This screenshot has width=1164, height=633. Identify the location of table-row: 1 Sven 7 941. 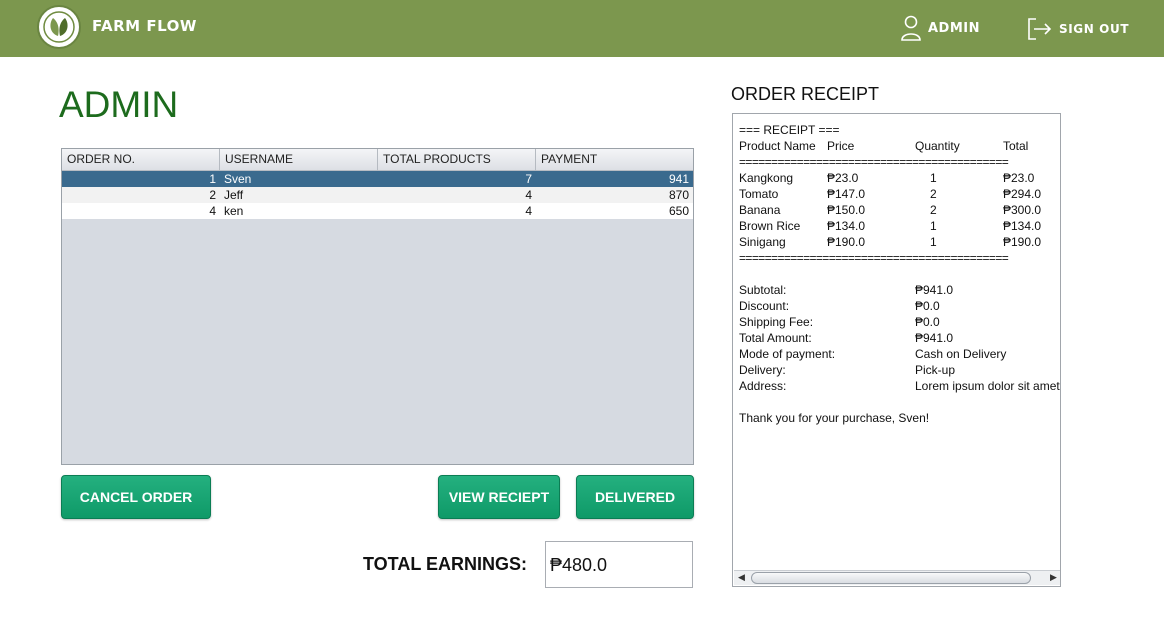
(377, 179).